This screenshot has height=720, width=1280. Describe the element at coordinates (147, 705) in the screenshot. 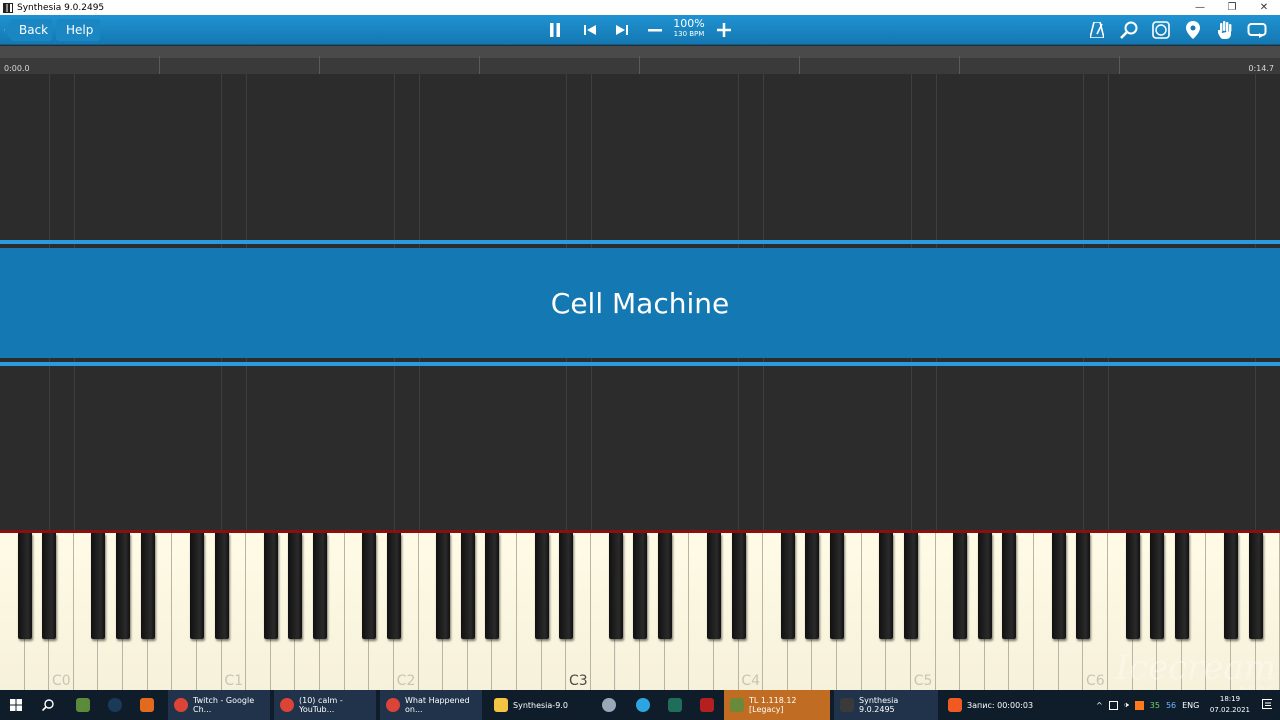

I see `taskbar-shield-button` at that location.